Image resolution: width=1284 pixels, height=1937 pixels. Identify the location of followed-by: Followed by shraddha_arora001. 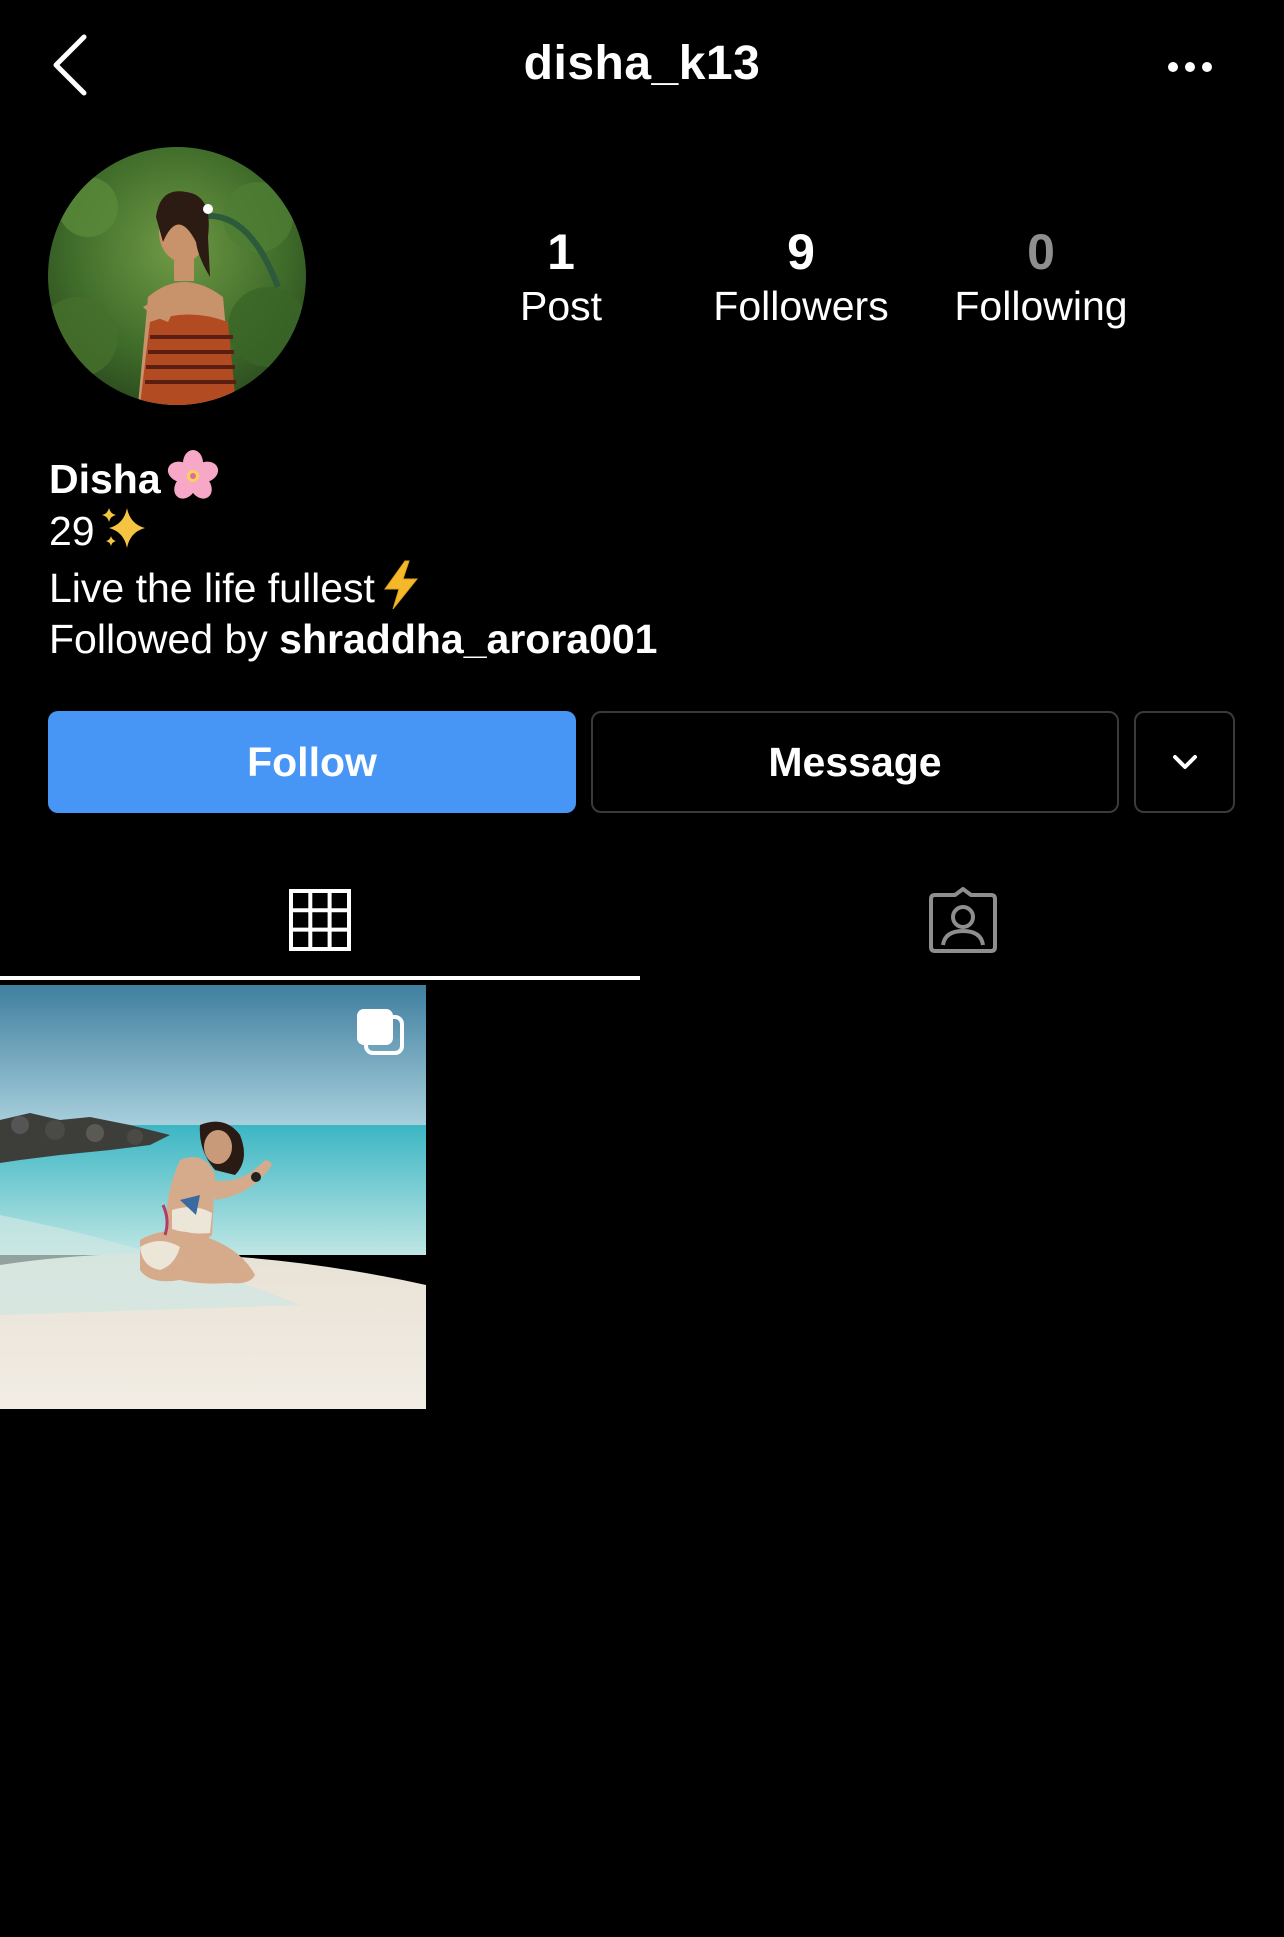
(353, 639).